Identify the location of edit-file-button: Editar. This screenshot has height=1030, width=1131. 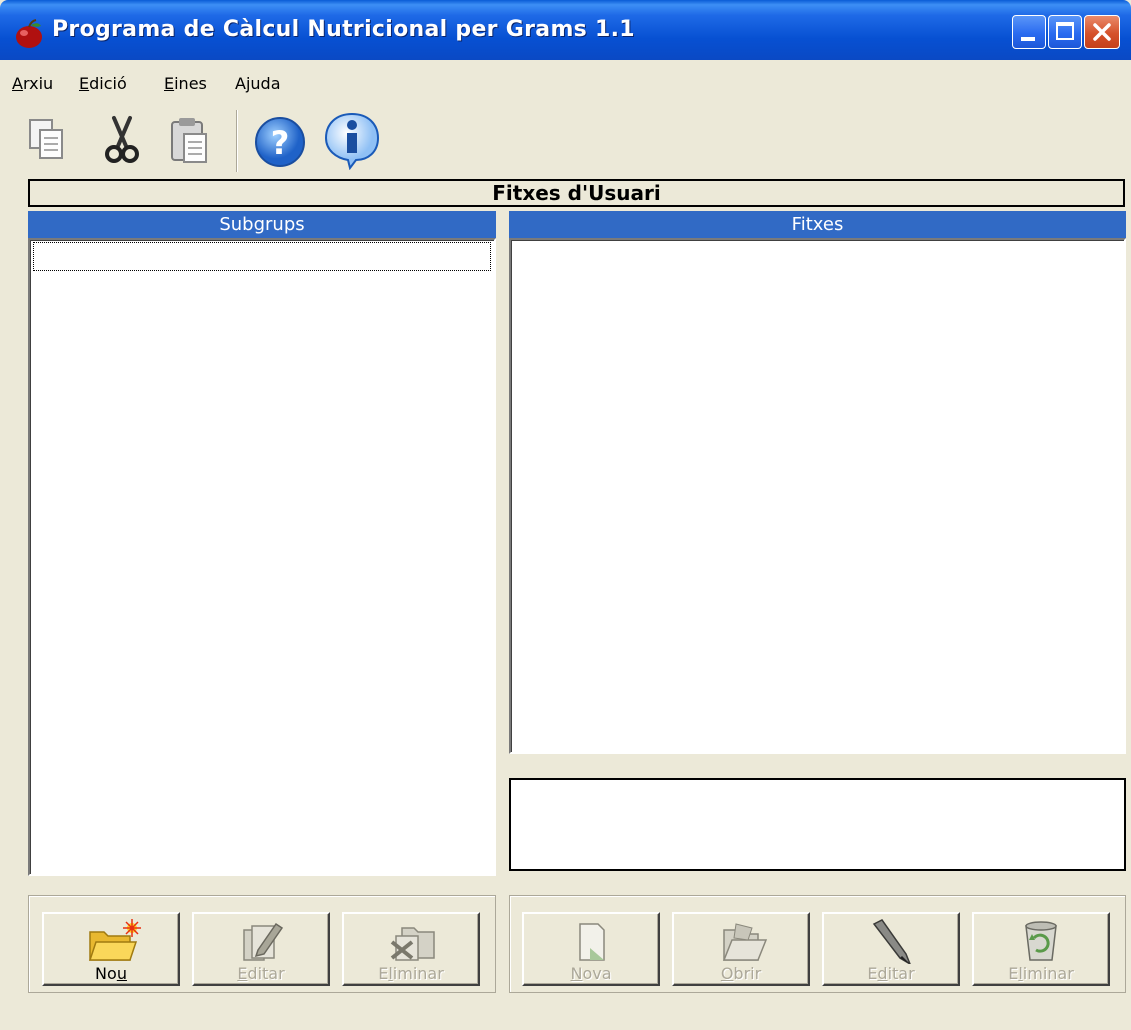
(891, 949).